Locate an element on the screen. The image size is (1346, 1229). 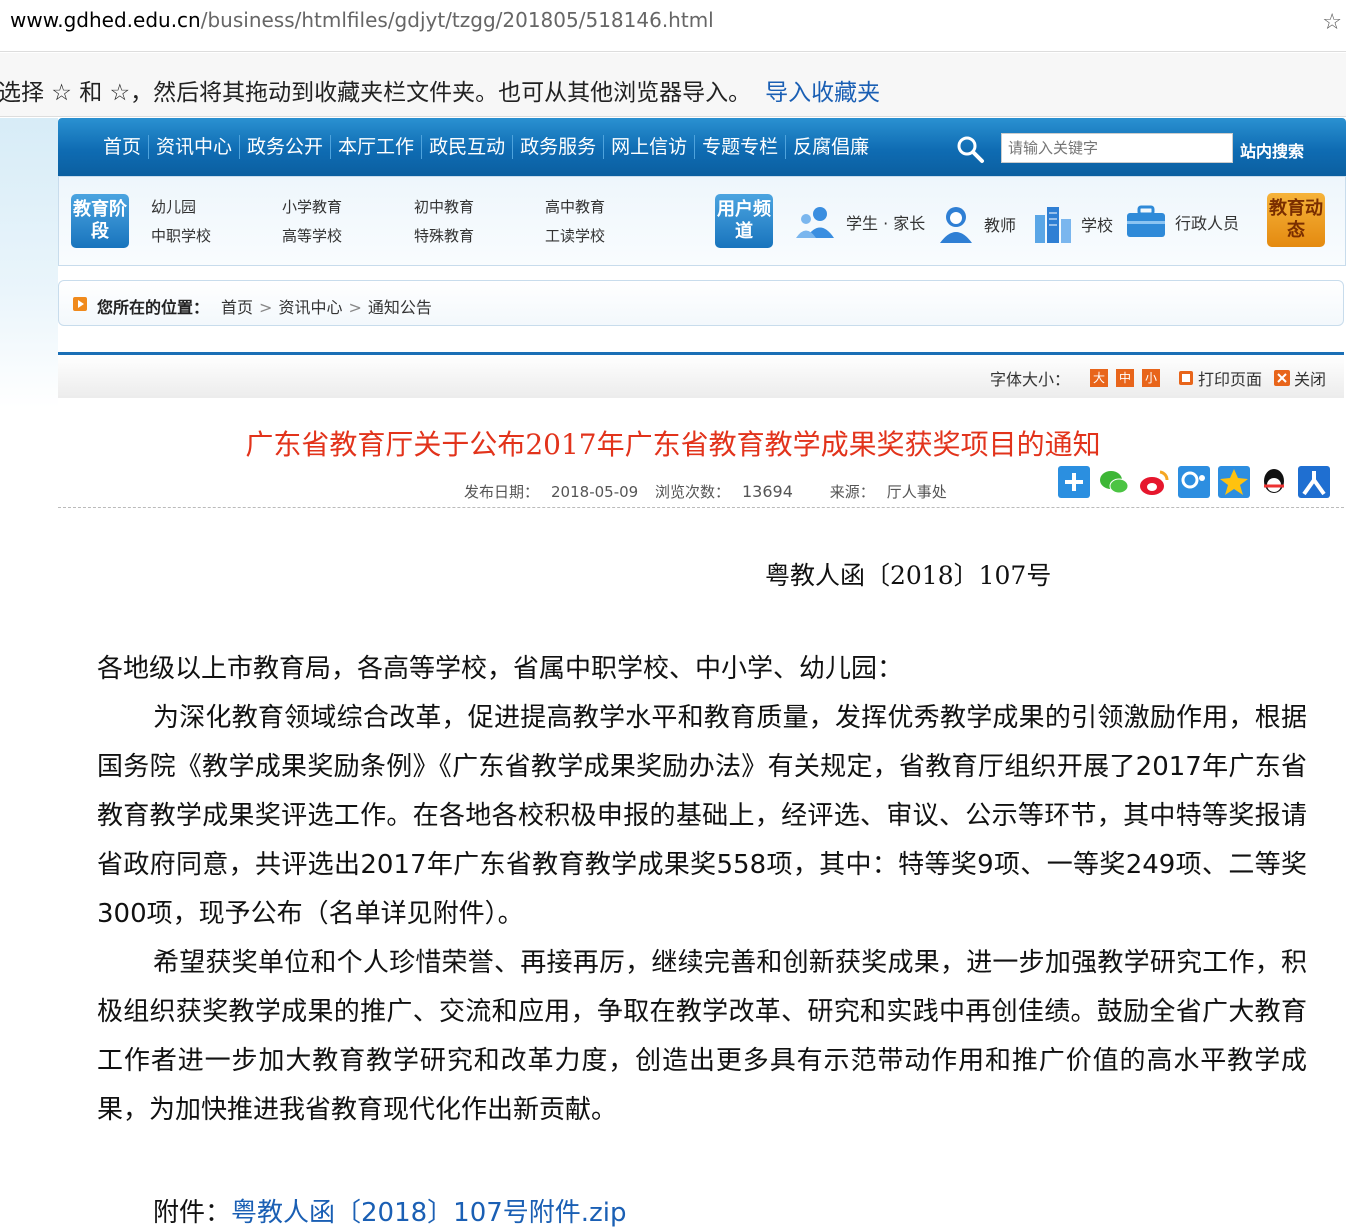
channel-school: 学校 is located at coordinates (1072, 224).